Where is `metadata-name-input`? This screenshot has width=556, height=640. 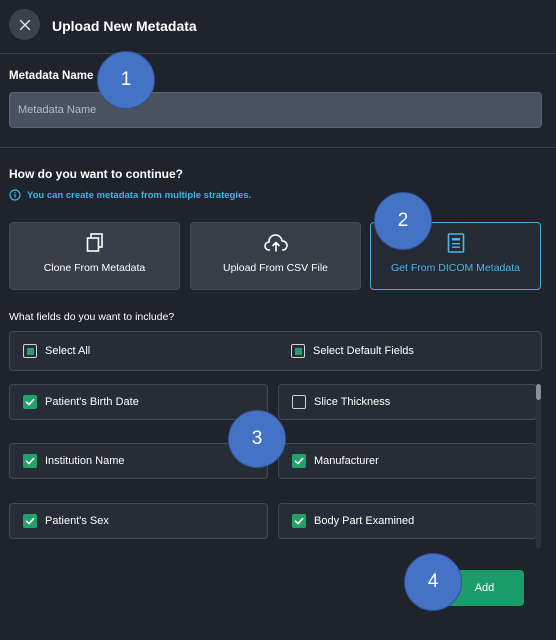
metadata-name-input is located at coordinates (275, 110).